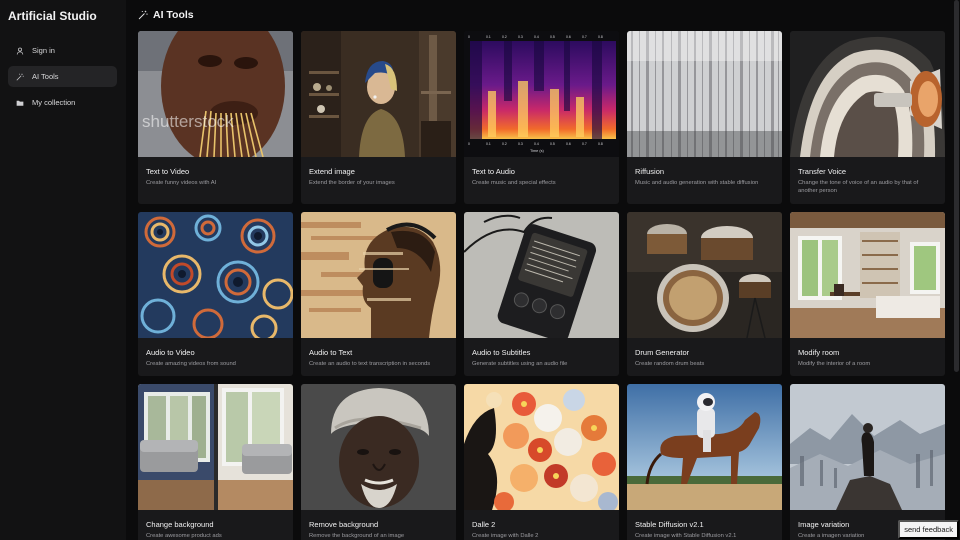 The image size is (960, 540). I want to click on man-with-turban-image, so click(378, 447).